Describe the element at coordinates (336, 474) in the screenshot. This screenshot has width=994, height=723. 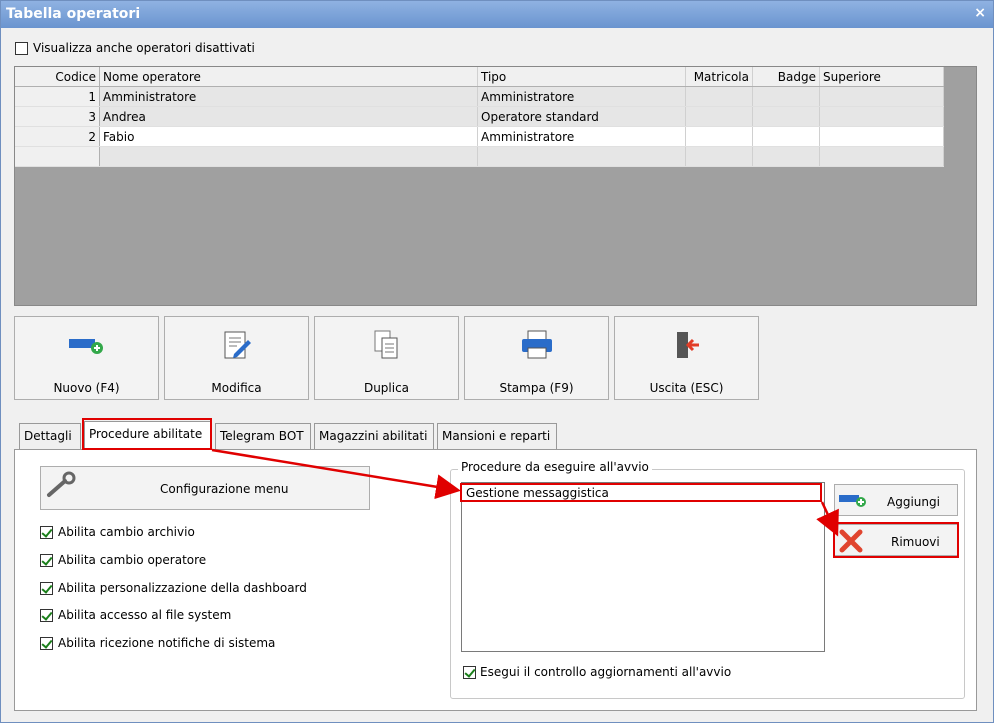
I see `arrow-tab-to-list` at that location.